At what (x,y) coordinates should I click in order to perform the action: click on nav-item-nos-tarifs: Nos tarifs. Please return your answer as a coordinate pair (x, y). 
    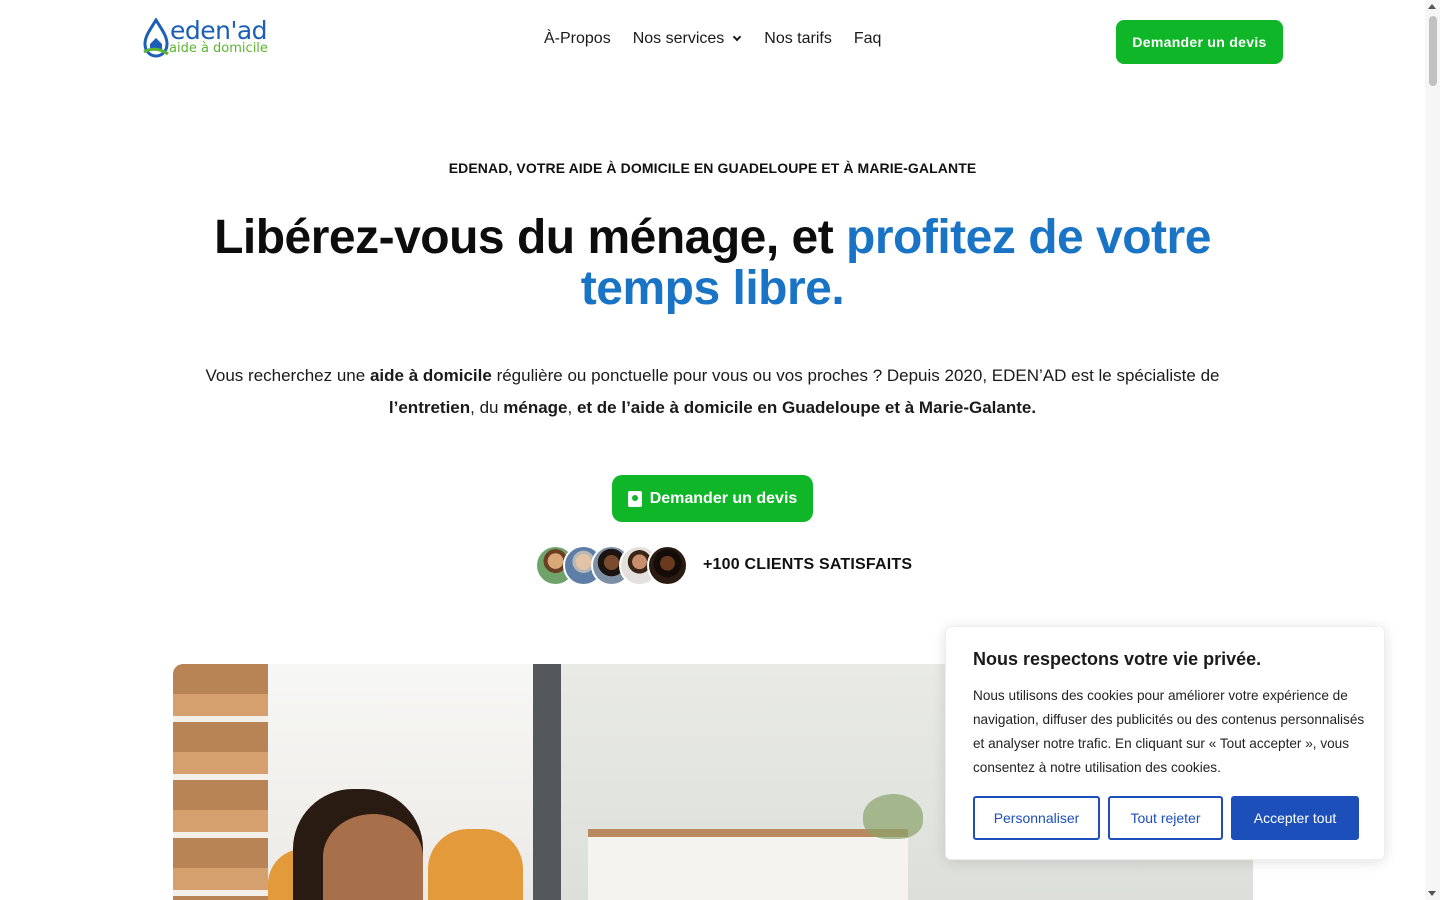
    Looking at the image, I should click on (798, 39).